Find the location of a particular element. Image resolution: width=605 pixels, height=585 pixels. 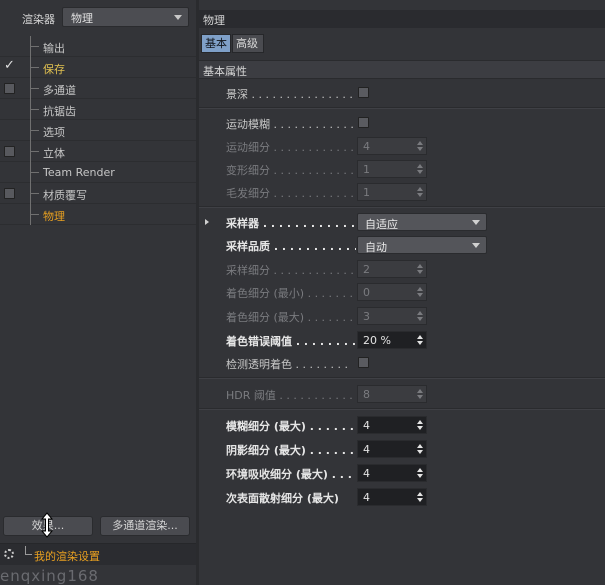

separator is located at coordinates (402, 108).